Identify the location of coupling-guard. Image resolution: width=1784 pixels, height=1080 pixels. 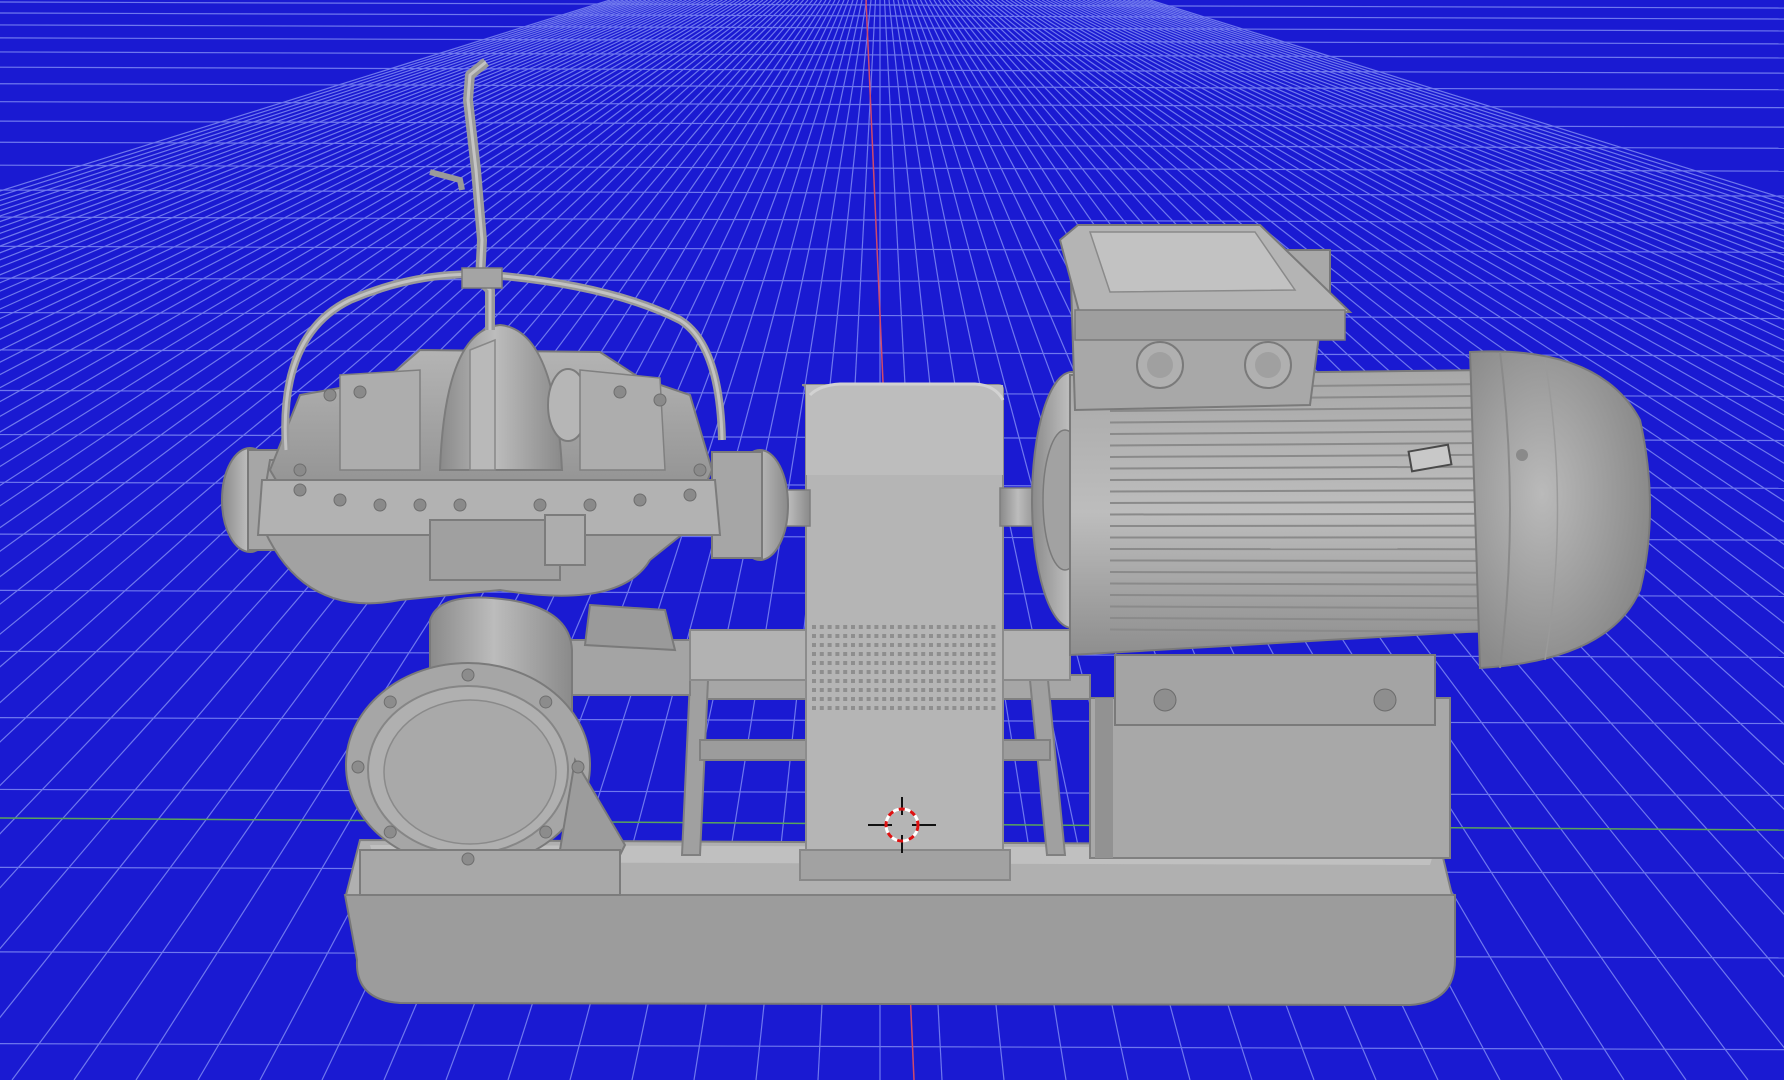
(905, 631).